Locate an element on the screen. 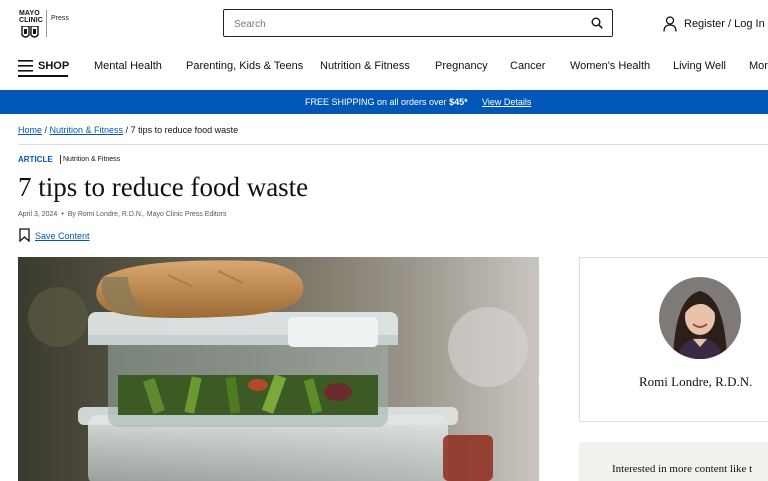 This screenshot has height=481, width=768. article-type-label: ARTICLE is located at coordinates (35, 159).